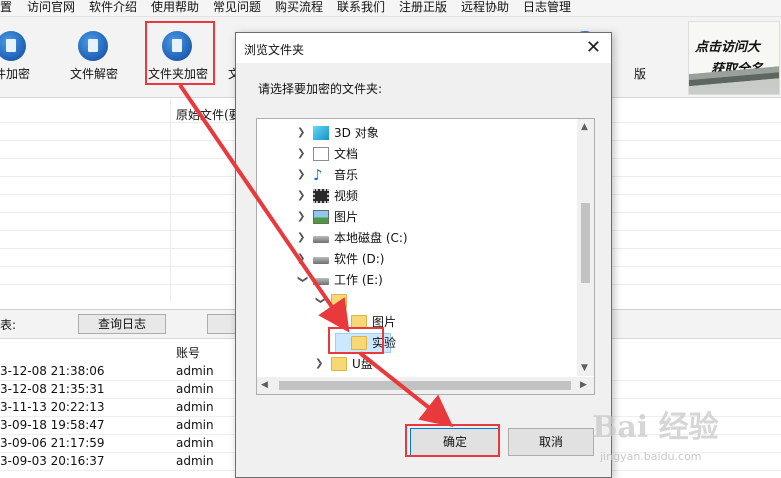 The height and width of the screenshot is (478, 781). What do you see at coordinates (651, 456) in the screenshot?
I see `watermark-url: jingyan.baidu.com` at bounding box center [651, 456].